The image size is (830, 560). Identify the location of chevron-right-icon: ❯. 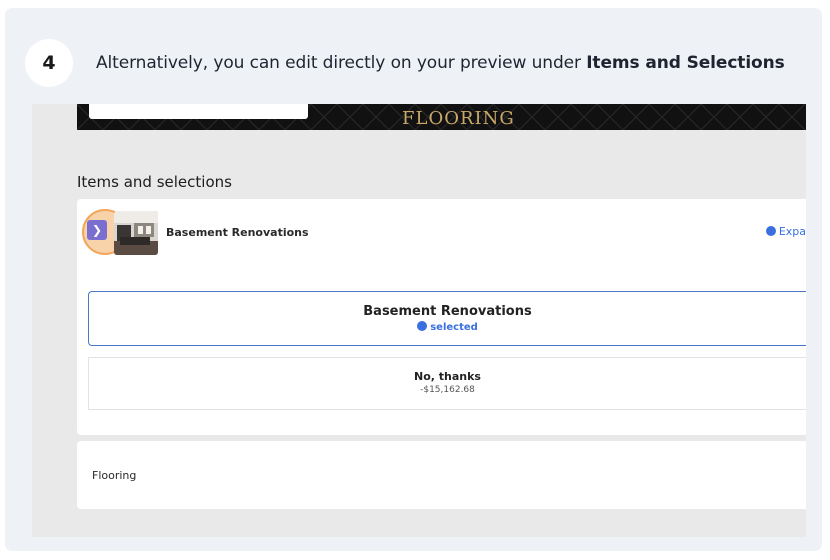
(97, 230).